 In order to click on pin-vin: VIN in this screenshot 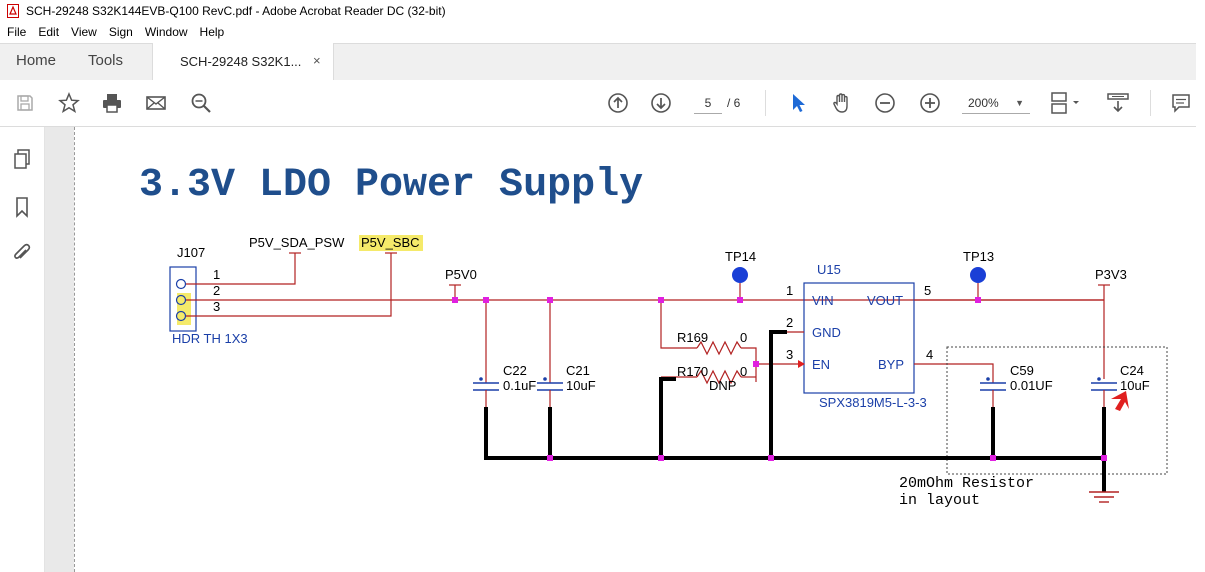, I will do `click(823, 300)`.